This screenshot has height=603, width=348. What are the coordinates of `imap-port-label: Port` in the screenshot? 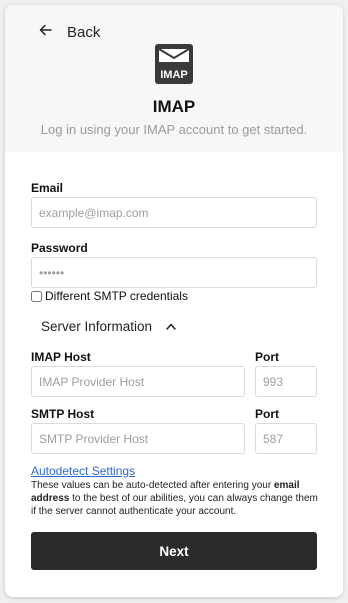 It's located at (267, 357).